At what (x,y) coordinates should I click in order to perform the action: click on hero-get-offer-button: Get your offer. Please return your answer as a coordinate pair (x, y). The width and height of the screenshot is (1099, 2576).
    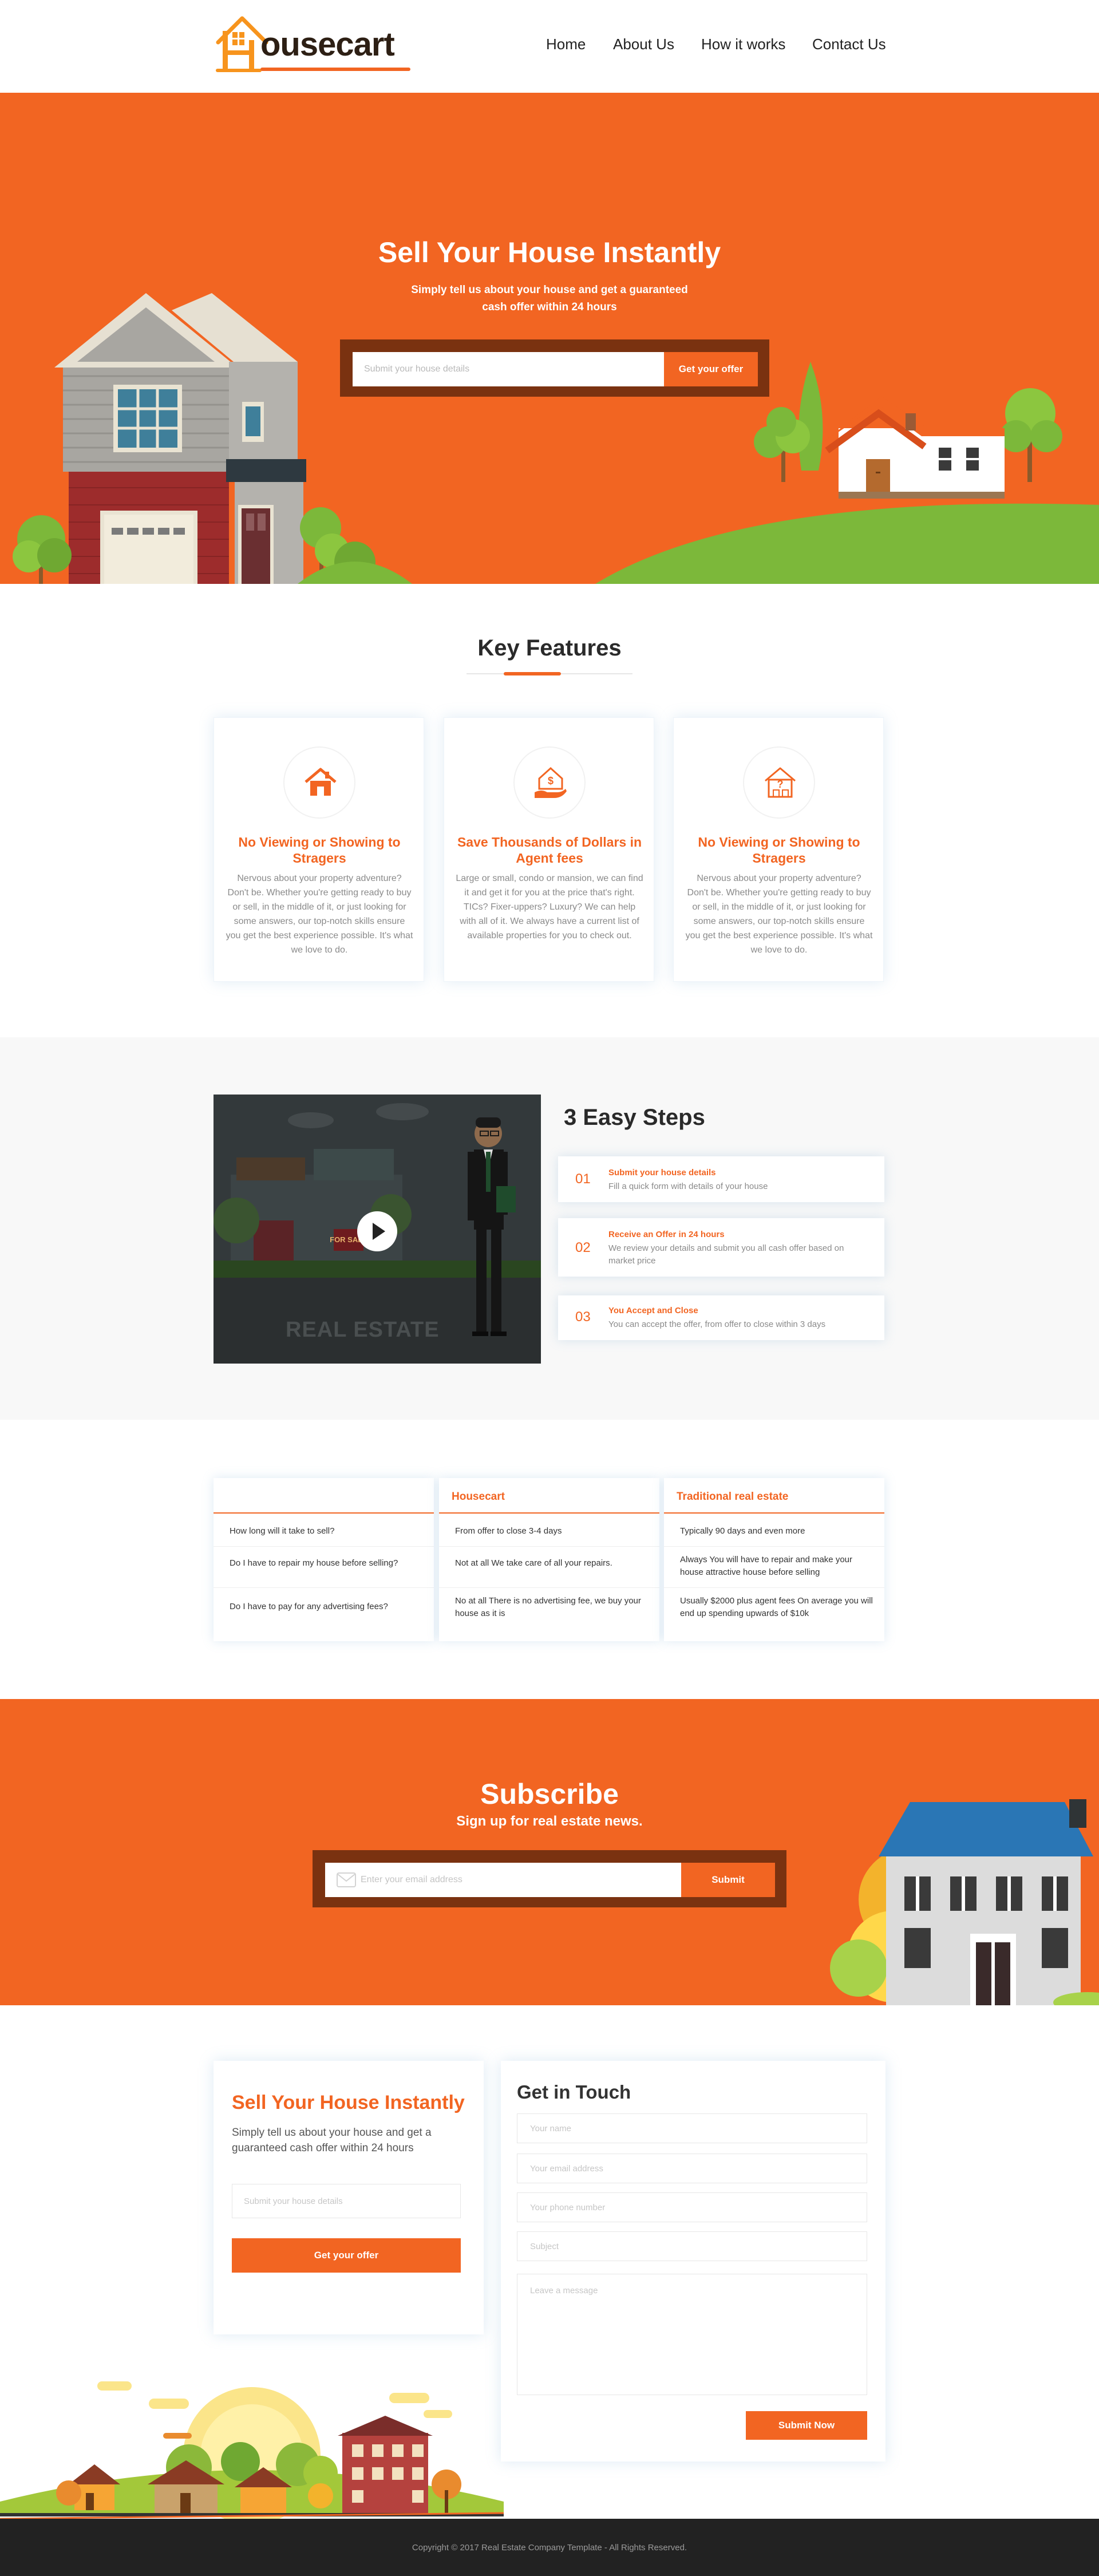
    Looking at the image, I should click on (711, 369).